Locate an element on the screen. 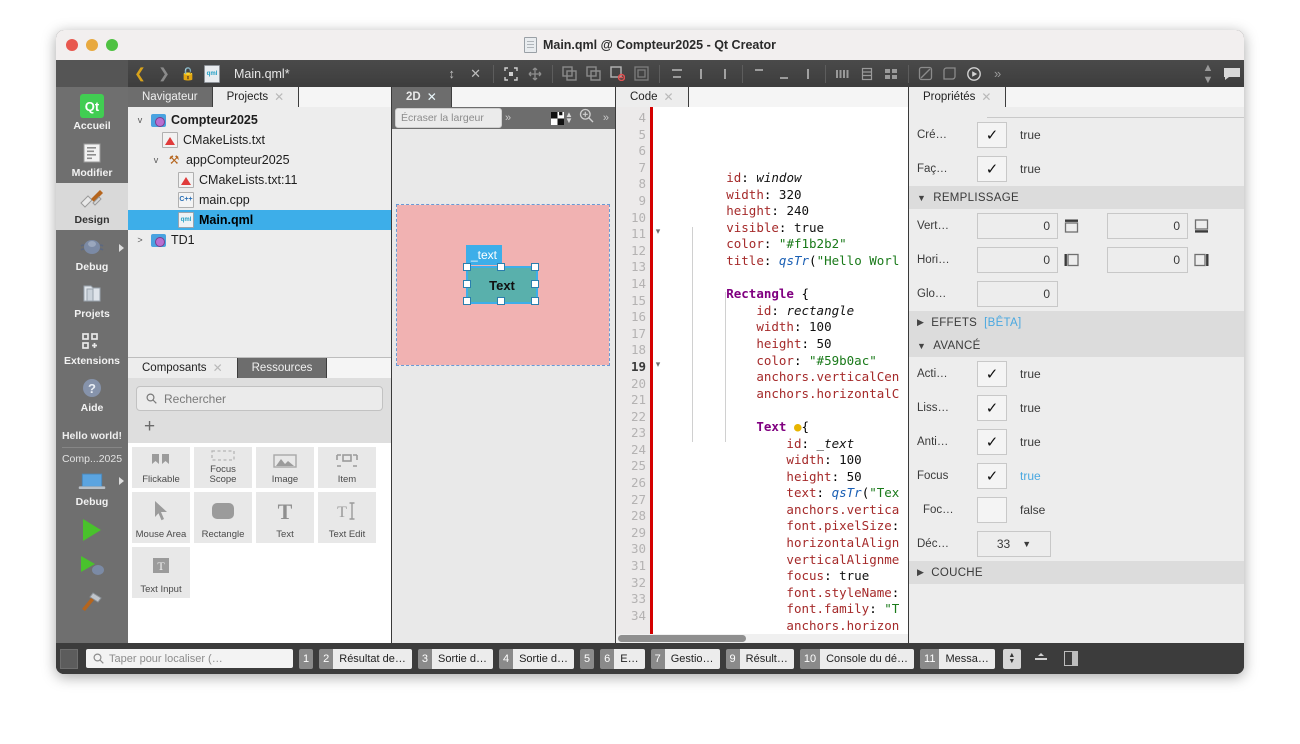 The width and height of the screenshot is (1300, 744). move-icon is located at coordinates (535, 74).